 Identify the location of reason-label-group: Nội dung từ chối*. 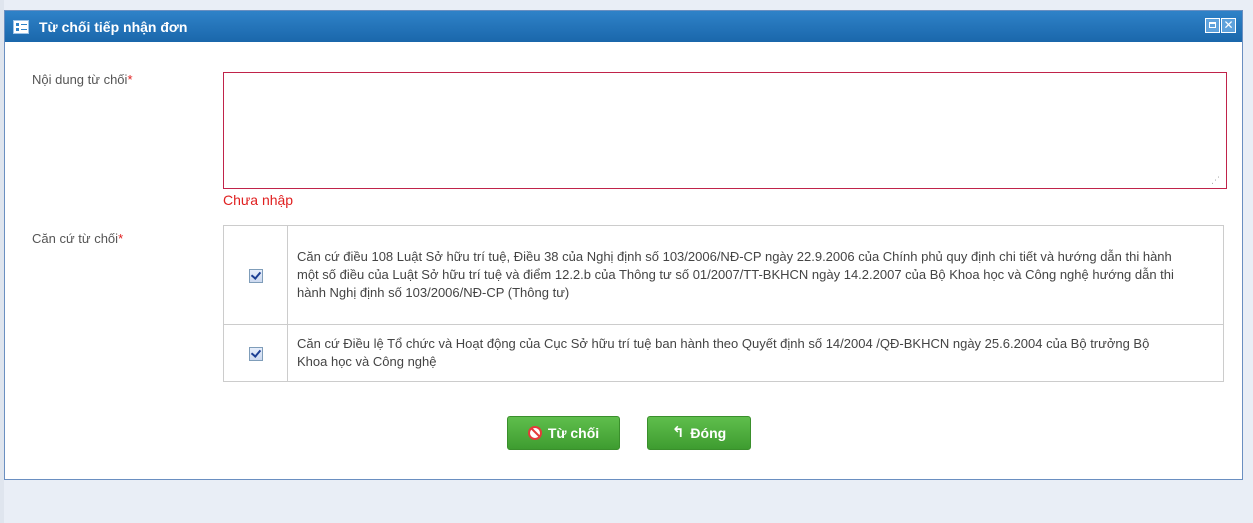
(82, 79).